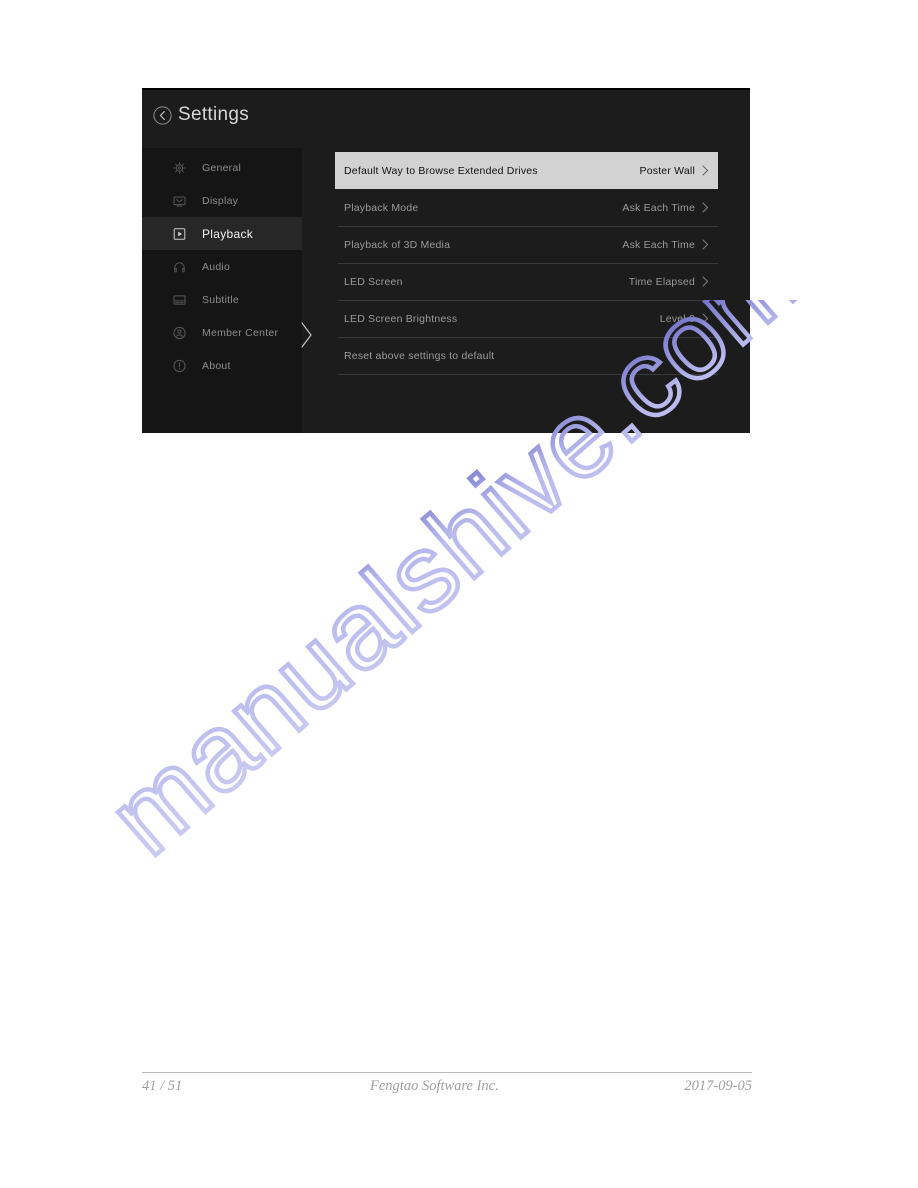  Describe the element at coordinates (216, 365) in the screenshot. I see `sidebar-item-label: About` at that location.